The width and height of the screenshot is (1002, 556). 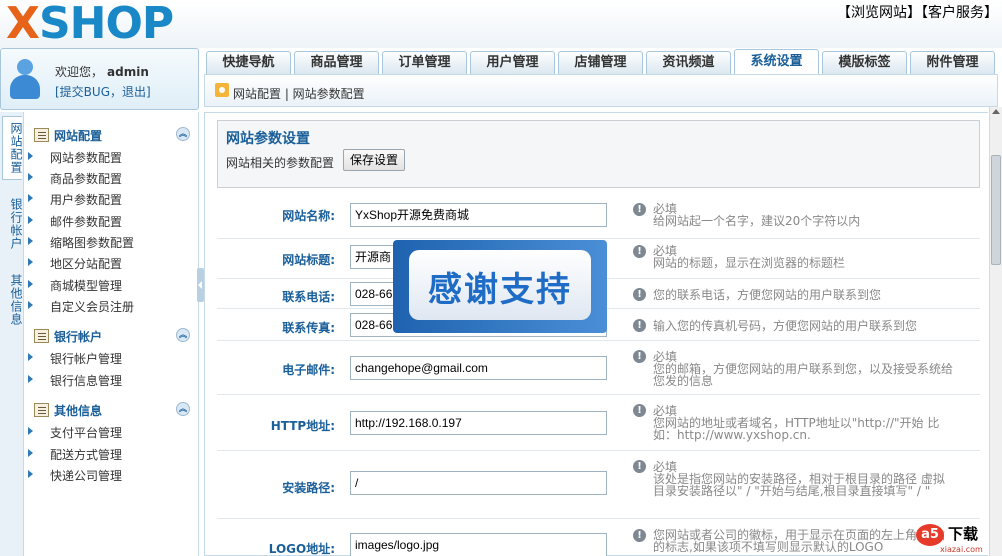 I want to click on tab-users: 用户管理, so click(x=512, y=62).